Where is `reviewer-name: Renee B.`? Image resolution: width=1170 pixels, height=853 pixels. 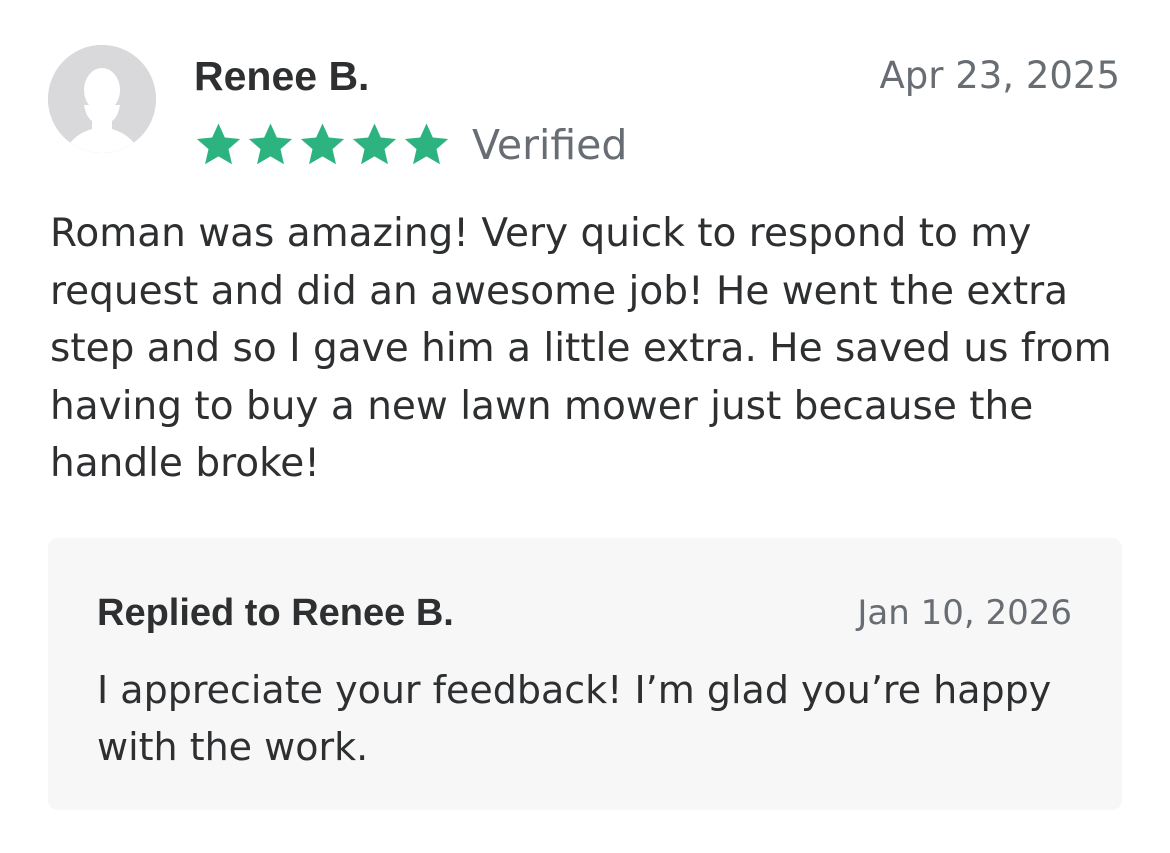
reviewer-name: Renee B. is located at coordinates (282, 76).